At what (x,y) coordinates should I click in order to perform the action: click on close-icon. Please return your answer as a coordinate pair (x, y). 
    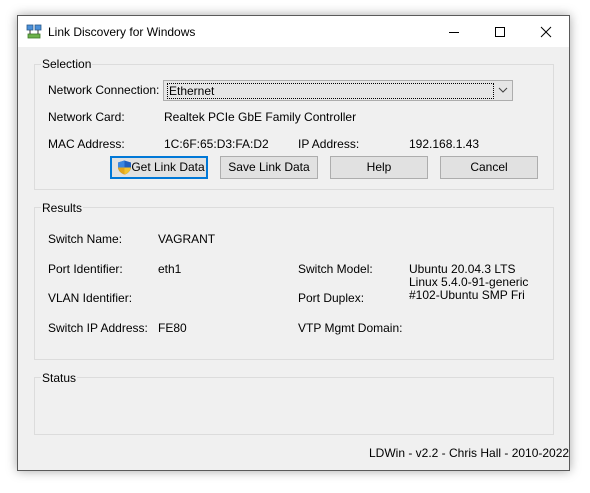
    Looking at the image, I should click on (546, 32).